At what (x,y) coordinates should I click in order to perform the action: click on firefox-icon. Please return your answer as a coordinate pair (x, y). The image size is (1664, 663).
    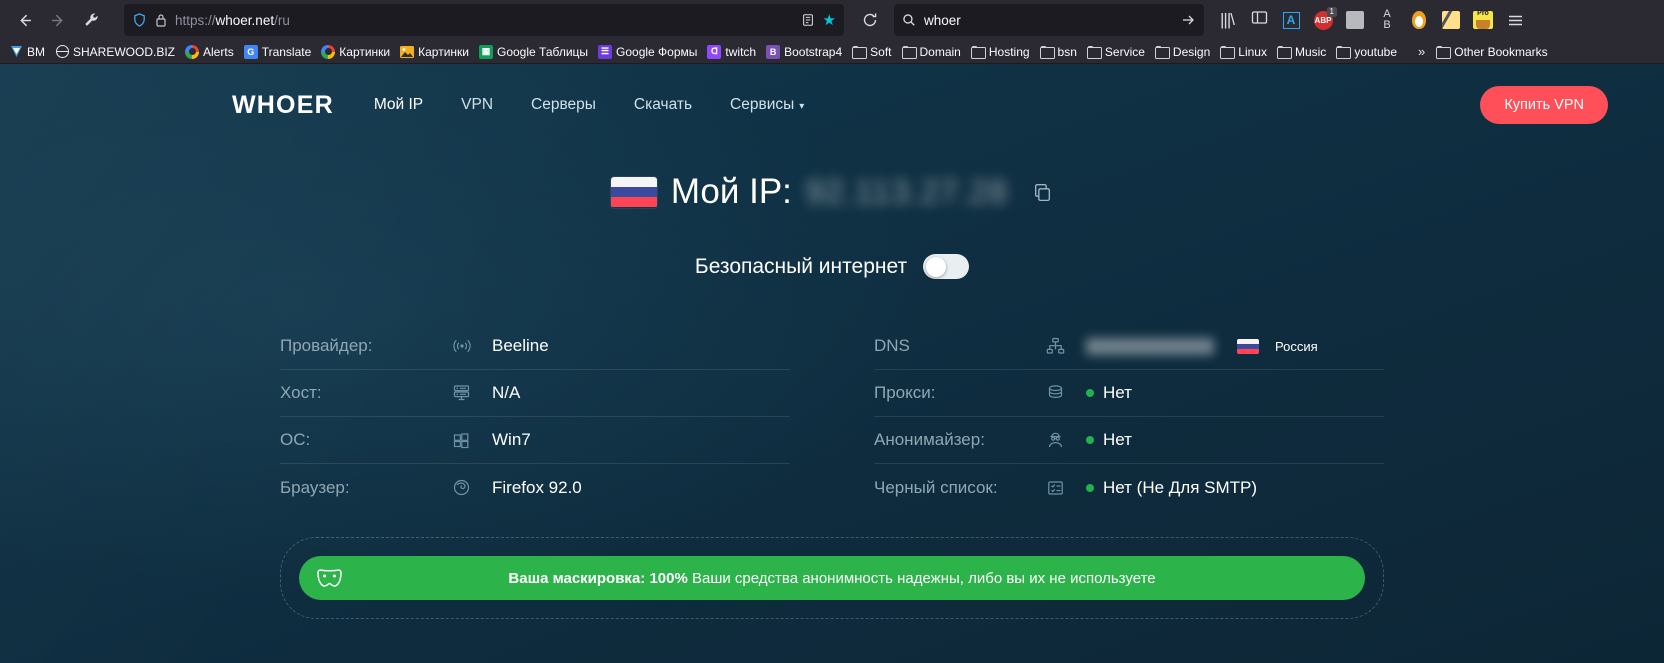
    Looking at the image, I should click on (465, 487).